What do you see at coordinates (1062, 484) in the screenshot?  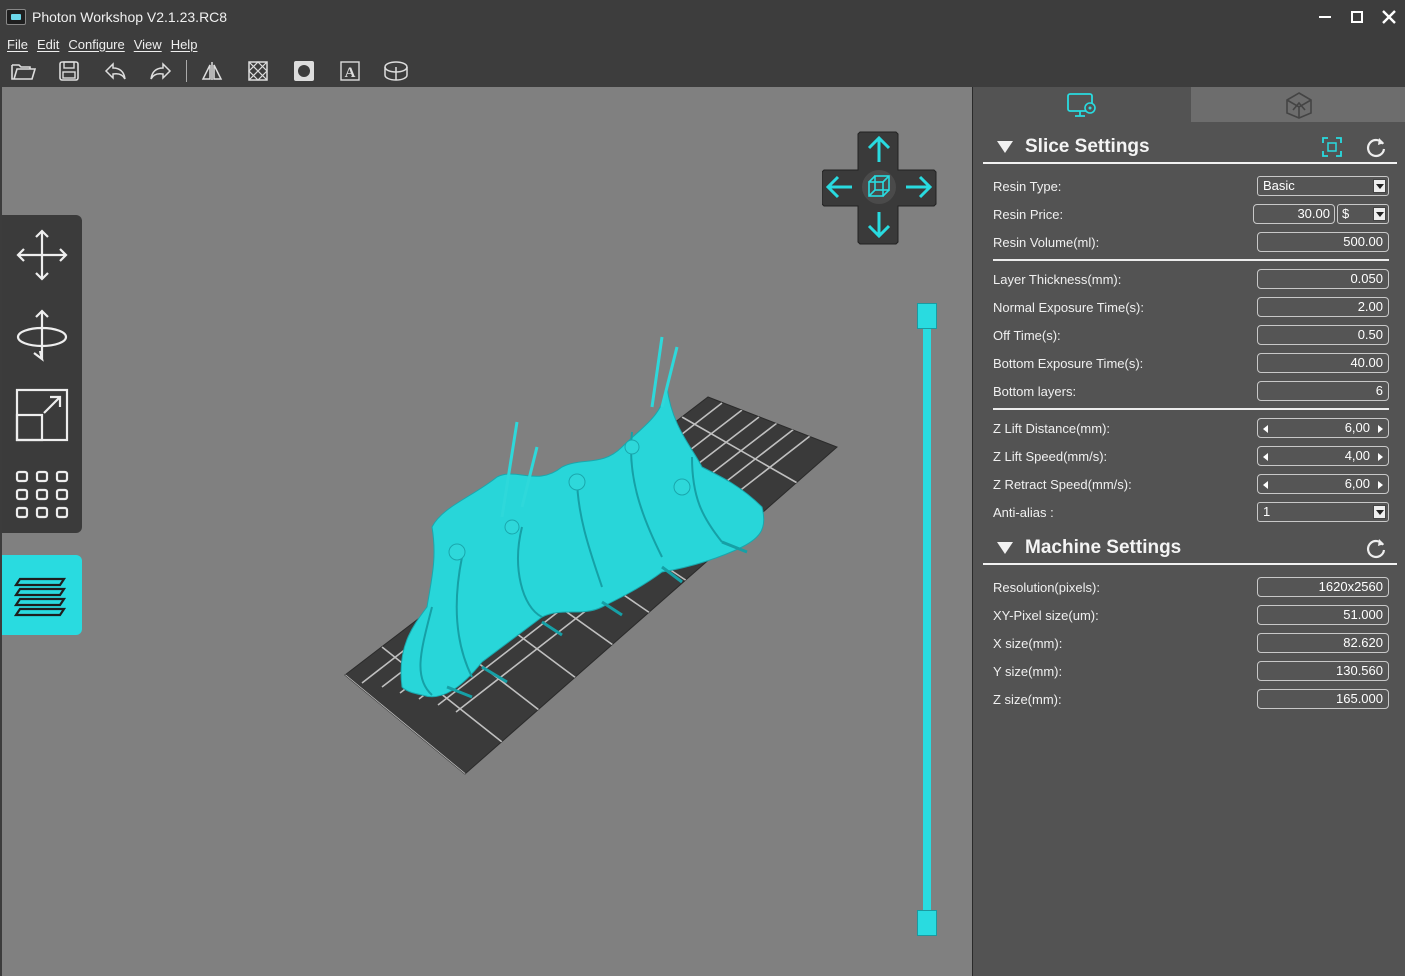 I see `z-retract-speed-label: Z Retract Speed(mm/s):` at bounding box center [1062, 484].